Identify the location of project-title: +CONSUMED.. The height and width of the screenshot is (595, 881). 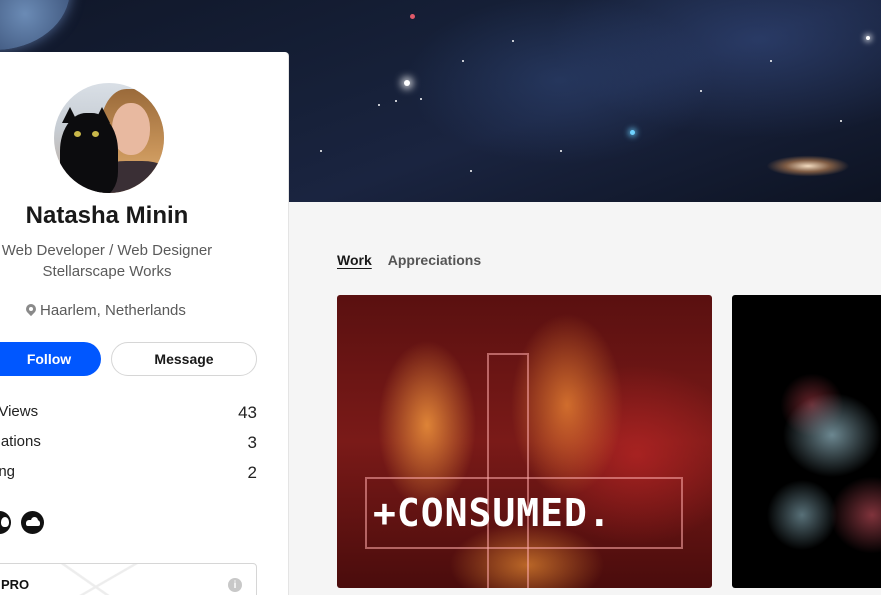
(492, 513).